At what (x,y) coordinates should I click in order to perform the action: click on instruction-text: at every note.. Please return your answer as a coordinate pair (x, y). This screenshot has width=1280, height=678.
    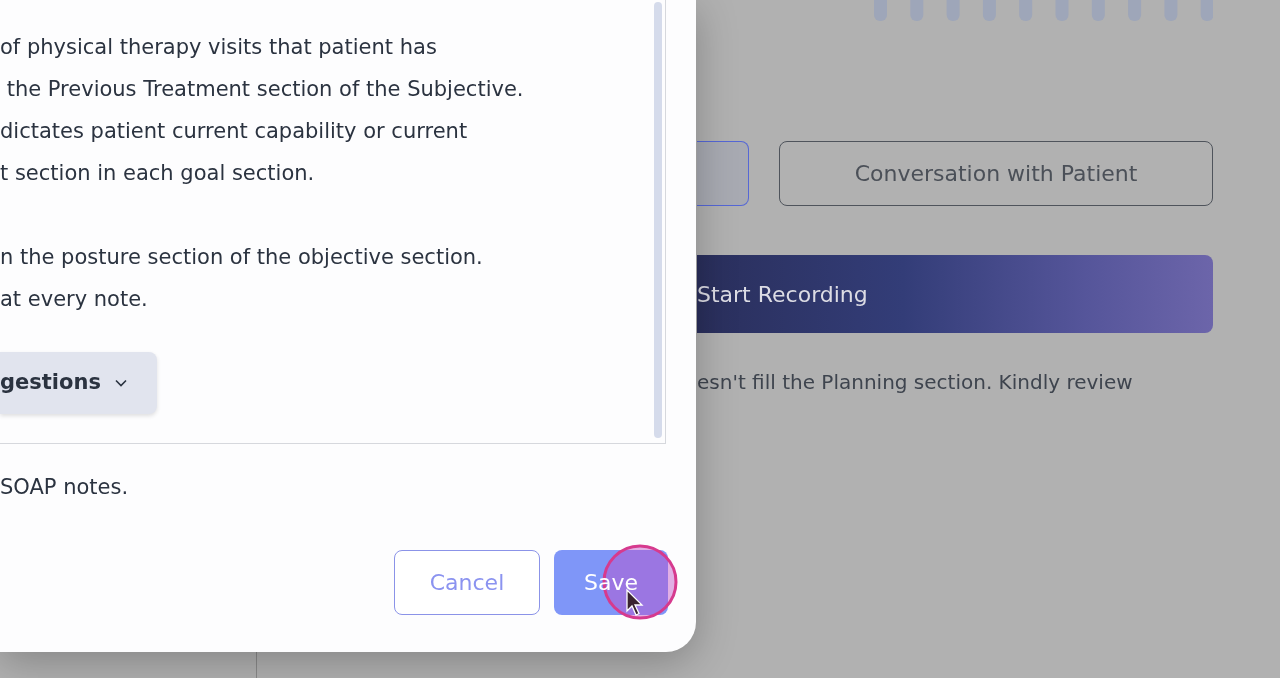
    Looking at the image, I should click on (74, 299).